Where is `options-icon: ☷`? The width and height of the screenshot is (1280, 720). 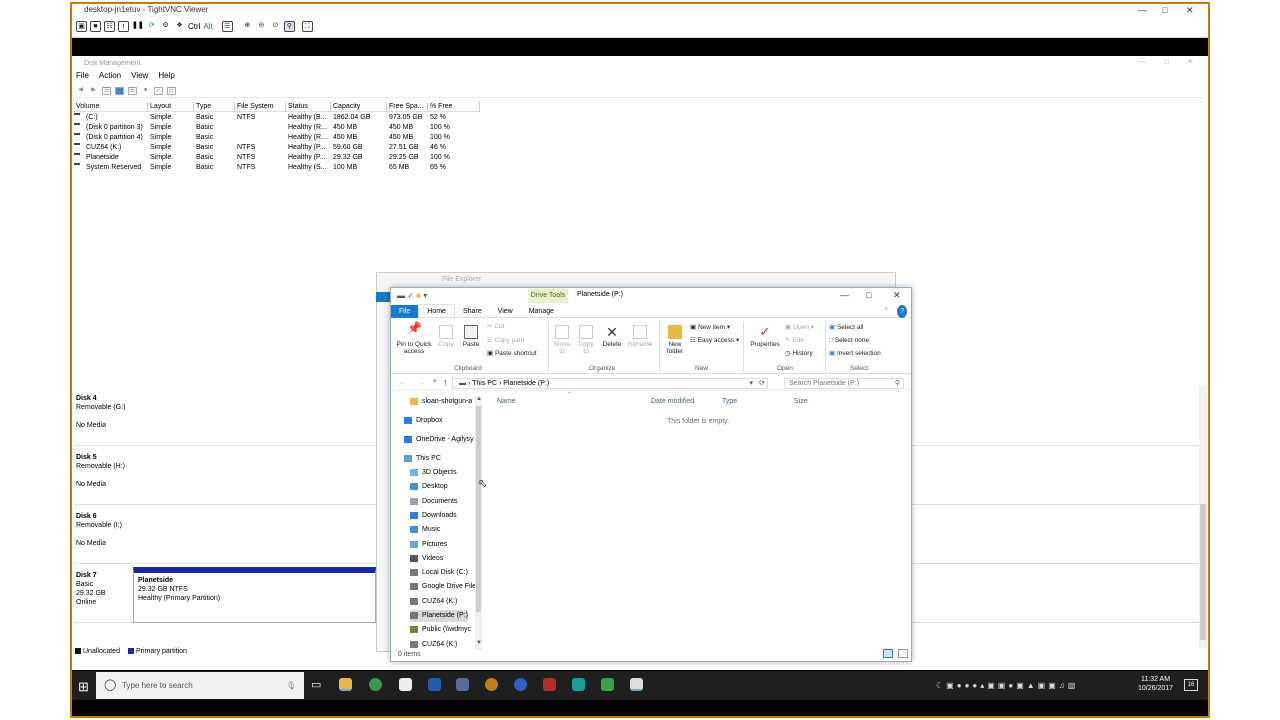 options-icon: ☷ is located at coordinates (109, 26).